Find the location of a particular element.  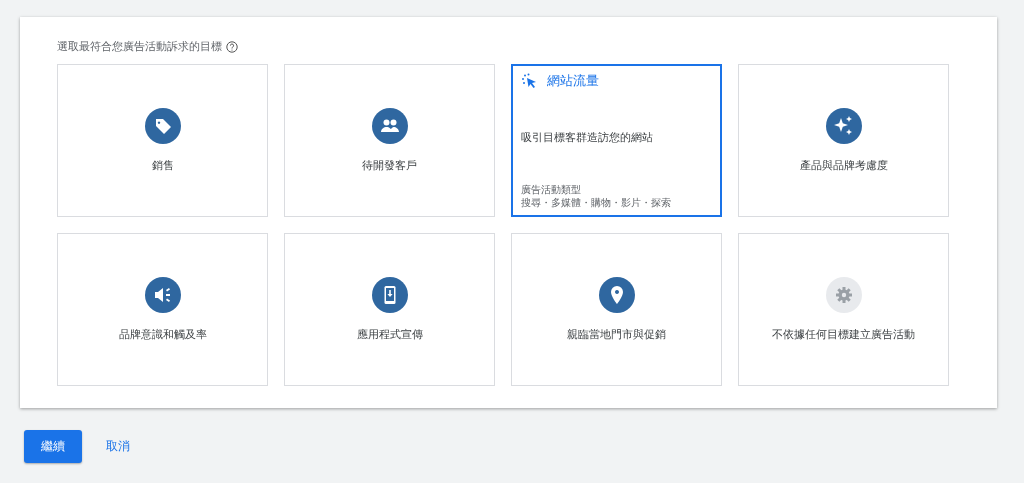

location-pin-icon is located at coordinates (616, 295).